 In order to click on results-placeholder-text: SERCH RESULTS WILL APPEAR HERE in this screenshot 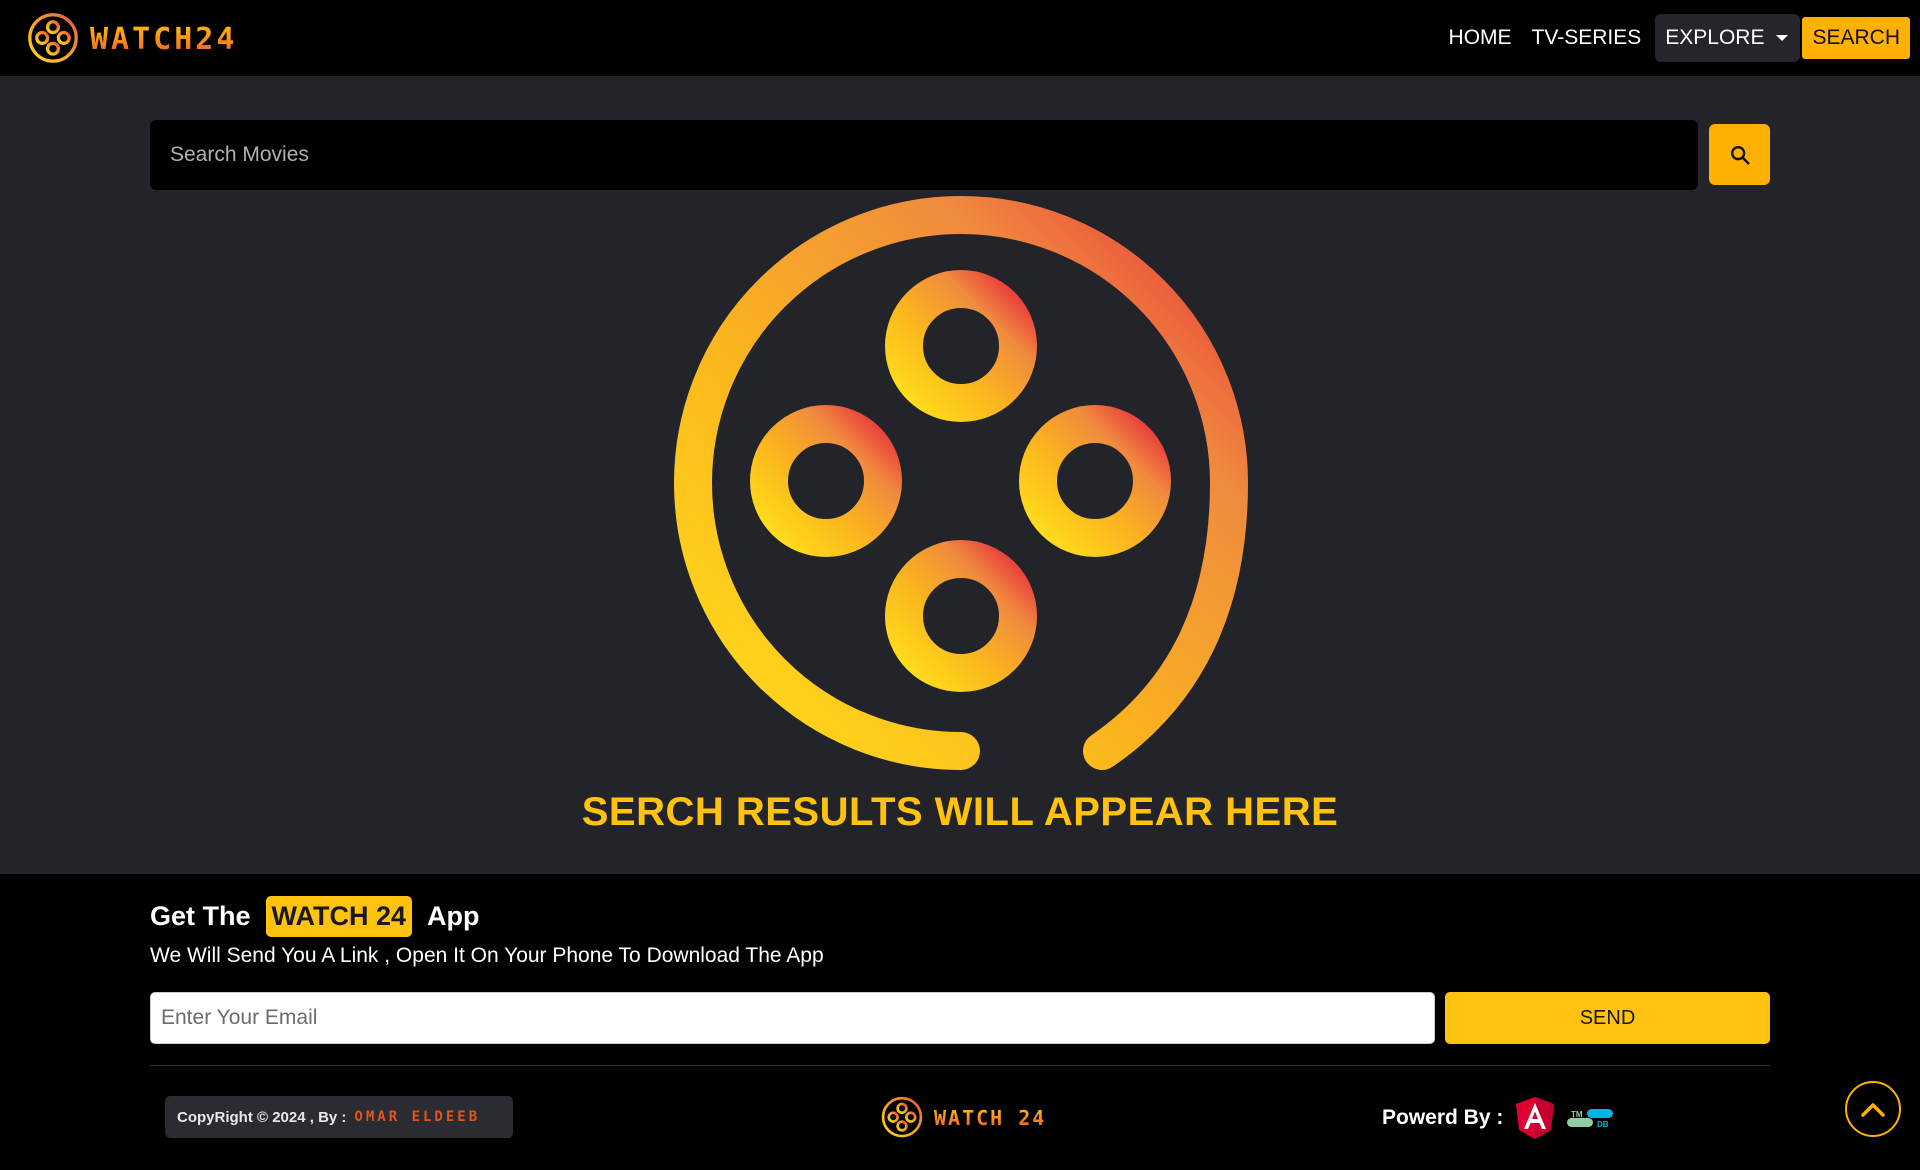, I will do `click(960, 812)`.